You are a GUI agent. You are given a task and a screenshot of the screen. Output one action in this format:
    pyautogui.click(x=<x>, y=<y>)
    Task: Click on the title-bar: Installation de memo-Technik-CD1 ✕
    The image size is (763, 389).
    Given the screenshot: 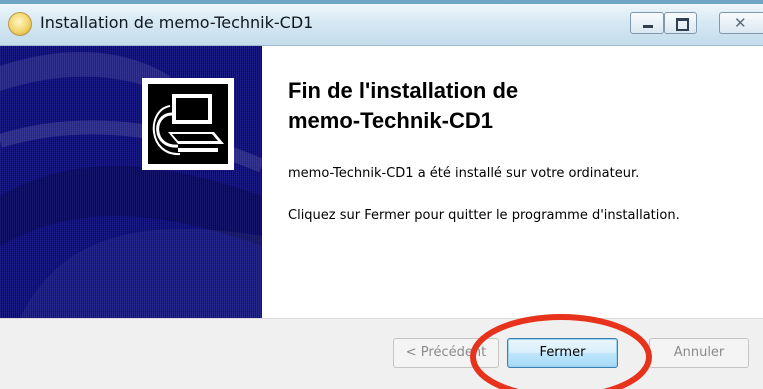 What is the action you would take?
    pyautogui.click(x=381, y=23)
    